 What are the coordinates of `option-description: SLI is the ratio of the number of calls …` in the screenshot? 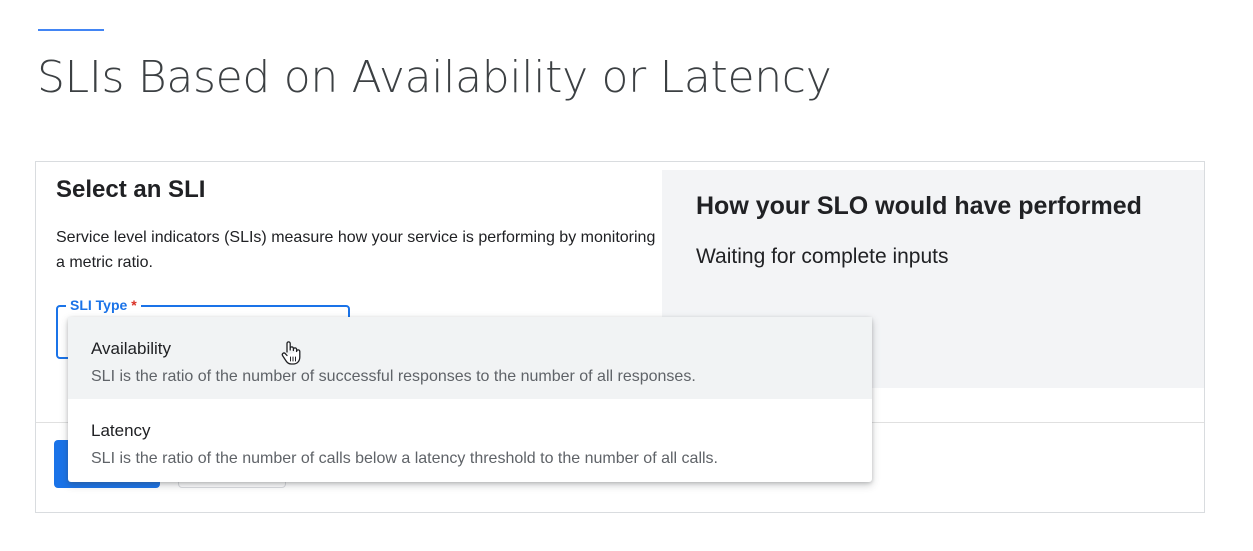 It's located at (404, 458).